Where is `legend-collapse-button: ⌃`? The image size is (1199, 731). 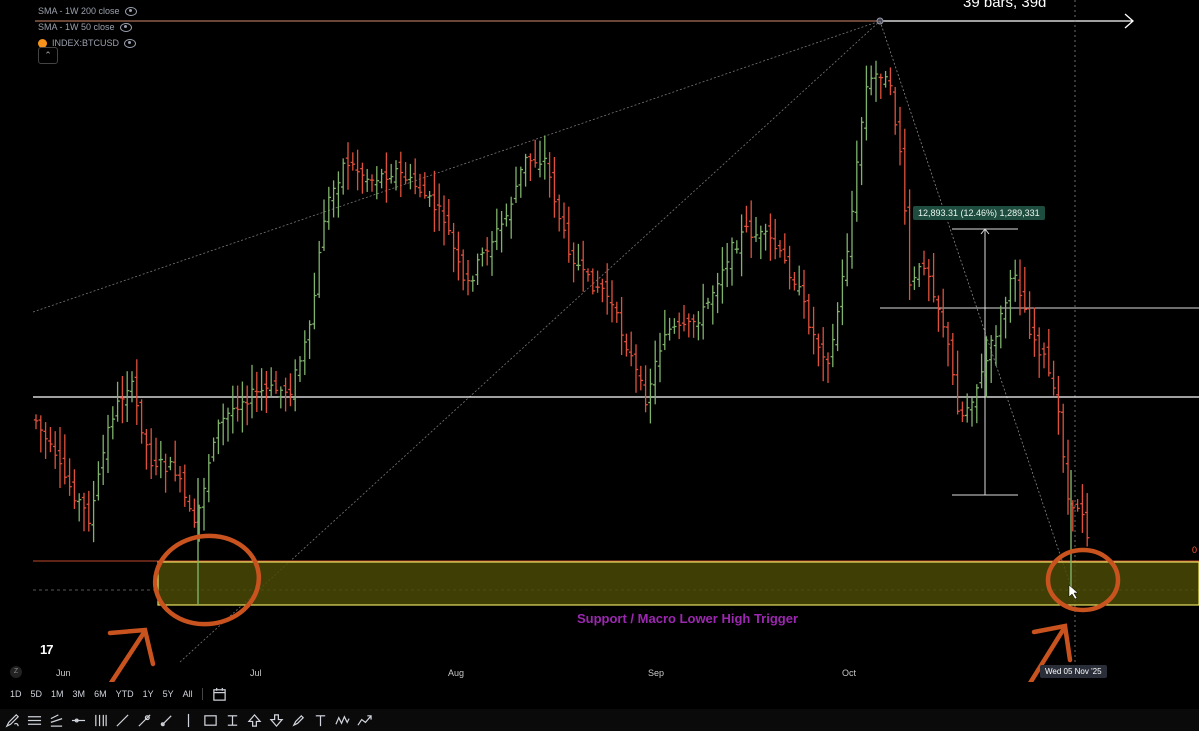 legend-collapse-button: ⌃ is located at coordinates (48, 55).